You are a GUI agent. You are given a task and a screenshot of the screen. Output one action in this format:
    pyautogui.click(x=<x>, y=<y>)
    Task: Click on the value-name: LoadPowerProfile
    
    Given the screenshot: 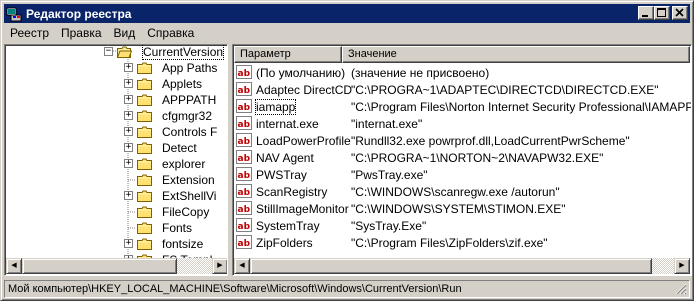 What is the action you would take?
    pyautogui.click(x=303, y=140)
    